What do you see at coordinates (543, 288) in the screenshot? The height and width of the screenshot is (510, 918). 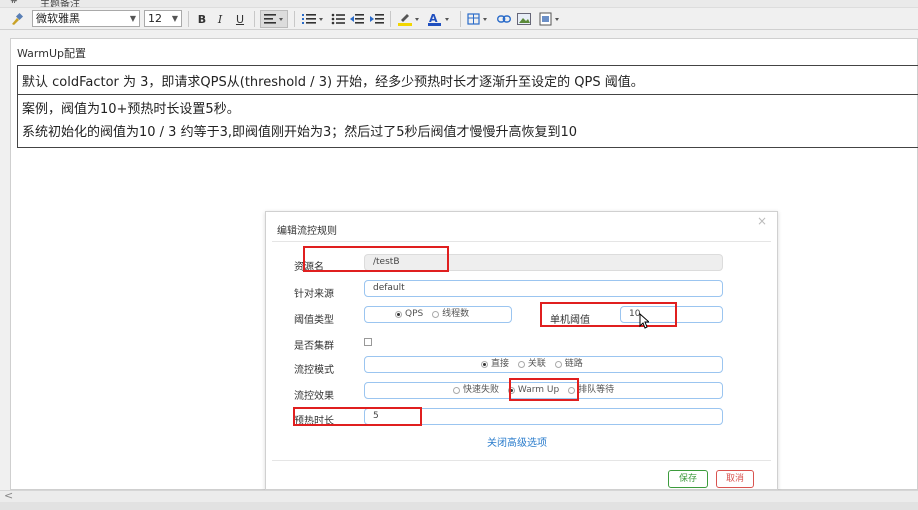 I see `source-input: default` at bounding box center [543, 288].